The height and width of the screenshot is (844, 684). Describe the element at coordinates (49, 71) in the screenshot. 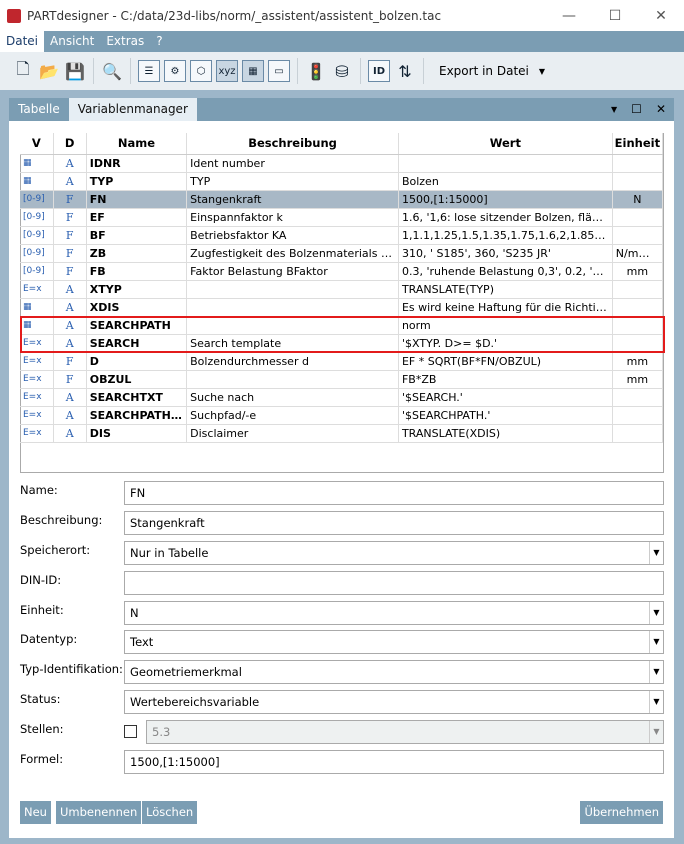

I see `open-folder-icon: 📂` at that location.